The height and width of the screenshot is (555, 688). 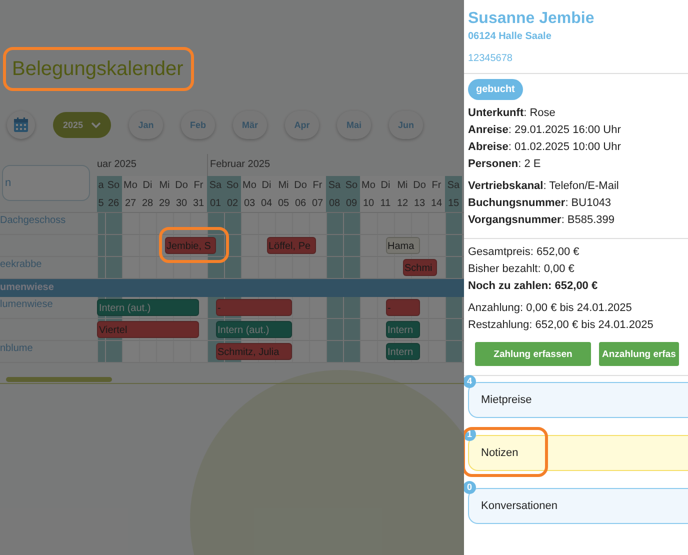 What do you see at coordinates (59, 379) in the screenshot?
I see `scrollbar-thumb` at bounding box center [59, 379].